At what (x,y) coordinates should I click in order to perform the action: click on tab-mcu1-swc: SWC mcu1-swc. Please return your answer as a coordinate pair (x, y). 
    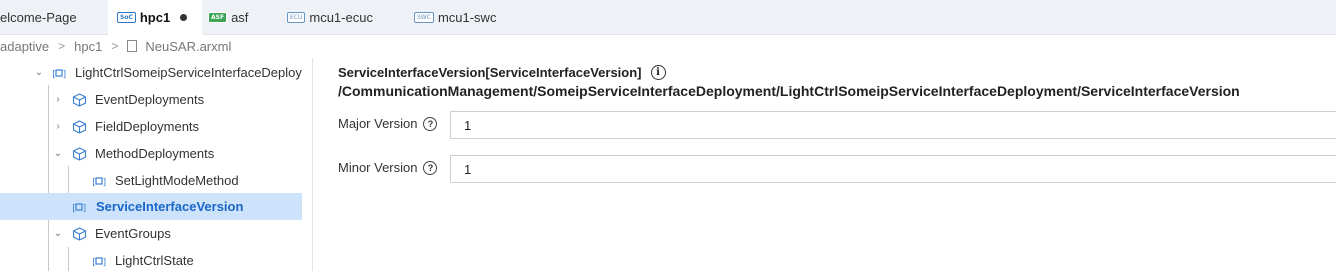
    Looking at the image, I should click on (464, 17).